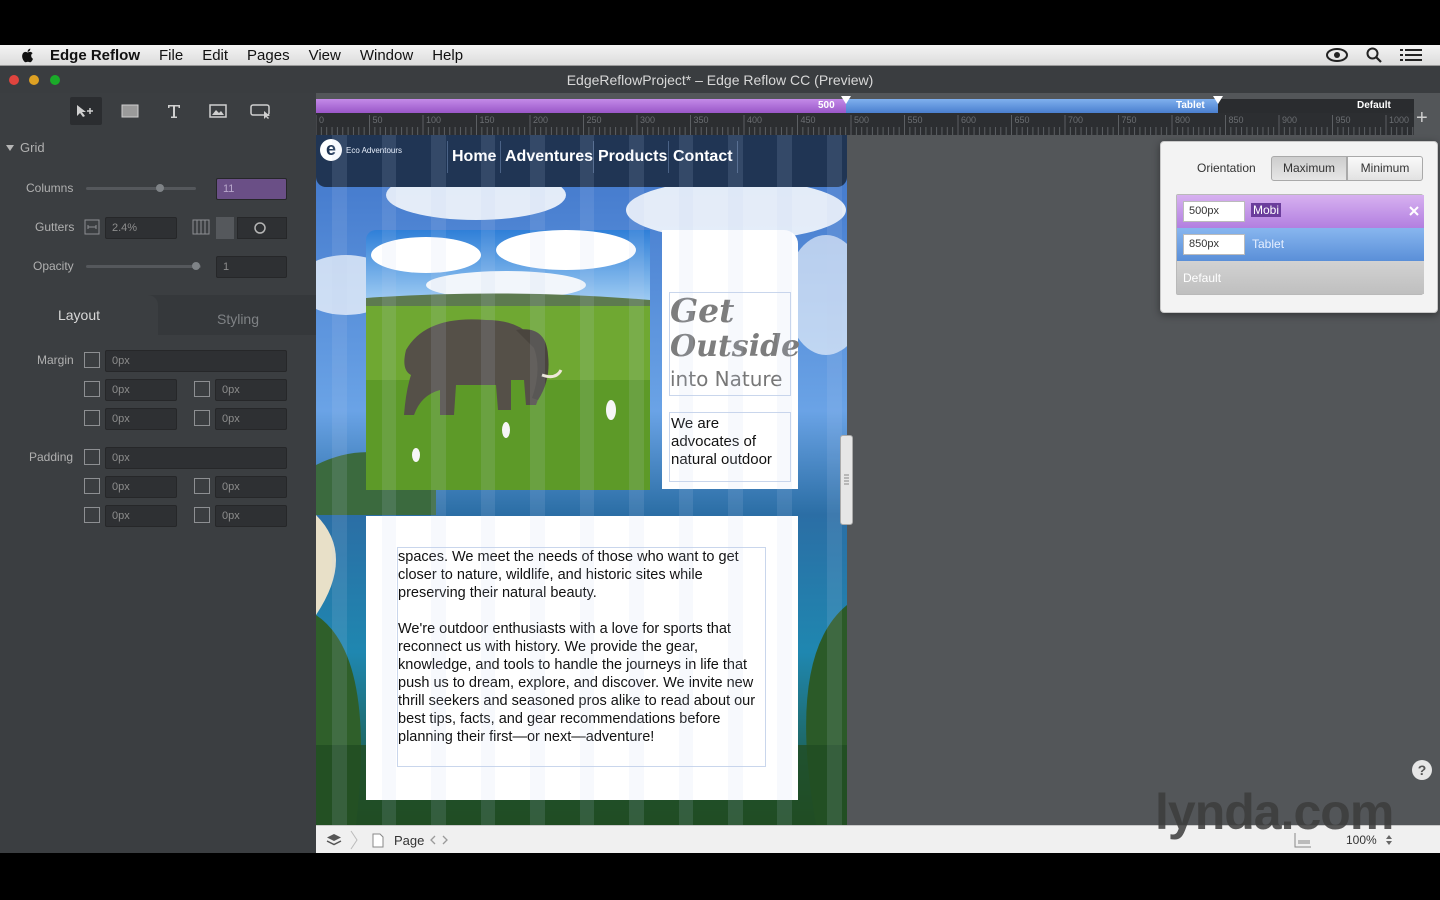  What do you see at coordinates (734, 344) in the screenshot?
I see `headline-text-frame: Get Outside into Nature` at bounding box center [734, 344].